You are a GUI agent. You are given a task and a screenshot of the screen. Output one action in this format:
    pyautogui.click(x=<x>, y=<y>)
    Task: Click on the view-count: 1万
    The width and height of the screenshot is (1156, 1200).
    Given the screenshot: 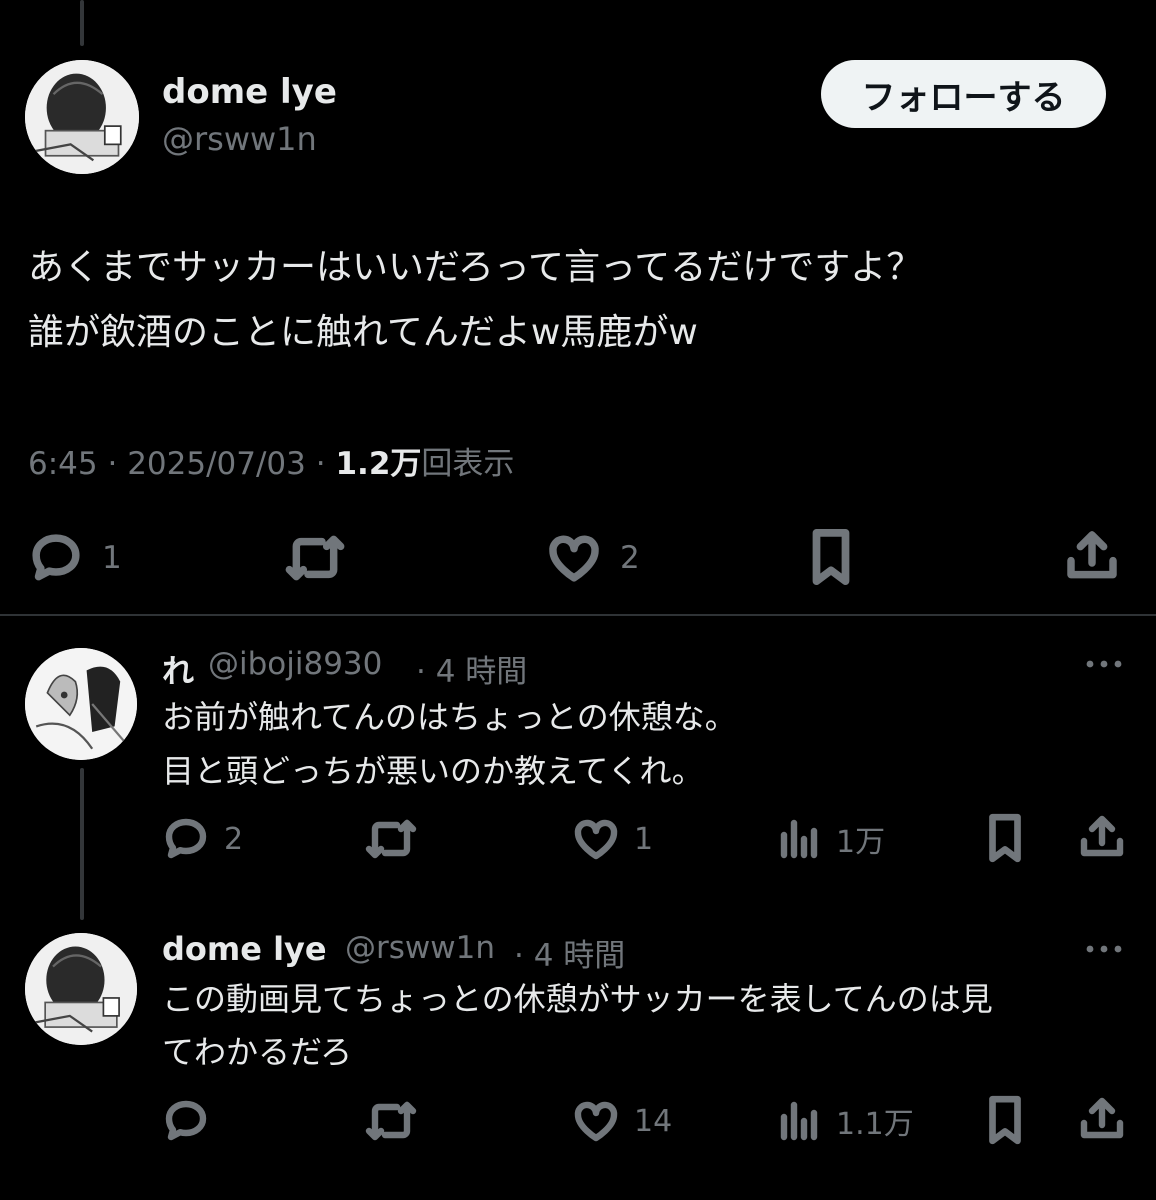 What is the action you would take?
    pyautogui.click(x=861, y=842)
    